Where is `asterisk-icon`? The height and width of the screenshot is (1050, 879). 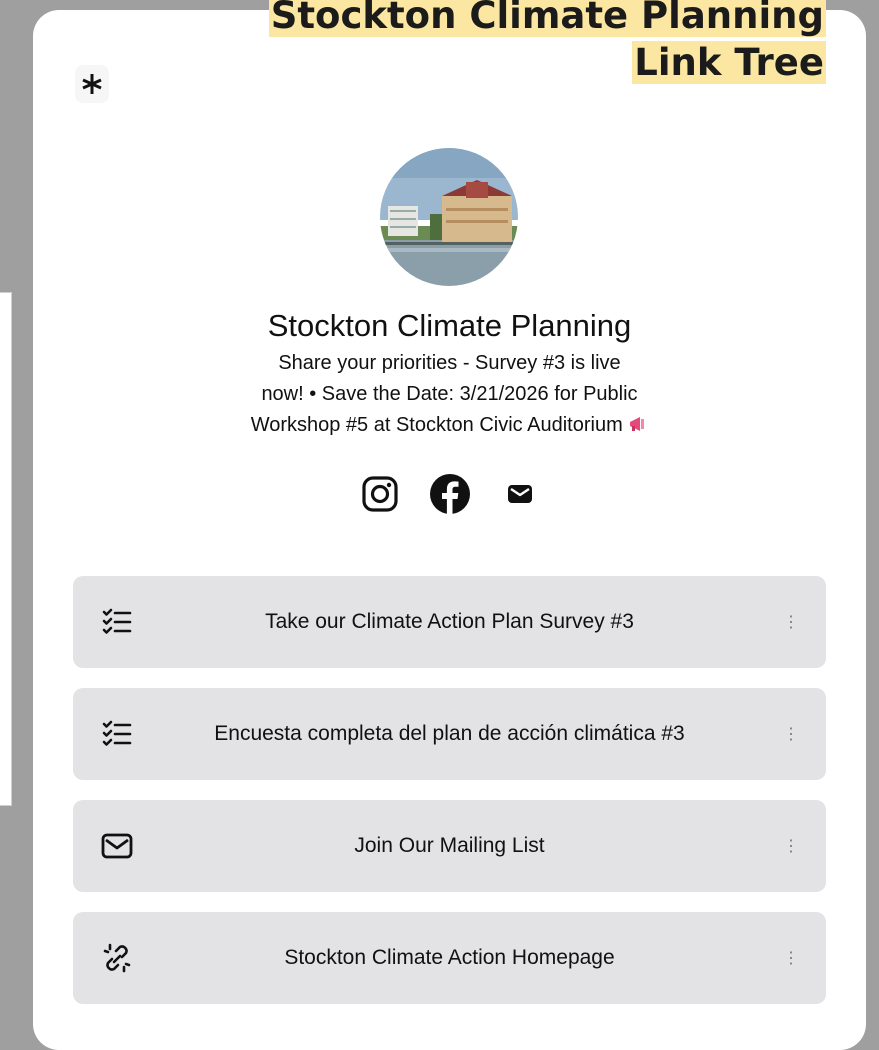
asterisk-icon is located at coordinates (92, 84).